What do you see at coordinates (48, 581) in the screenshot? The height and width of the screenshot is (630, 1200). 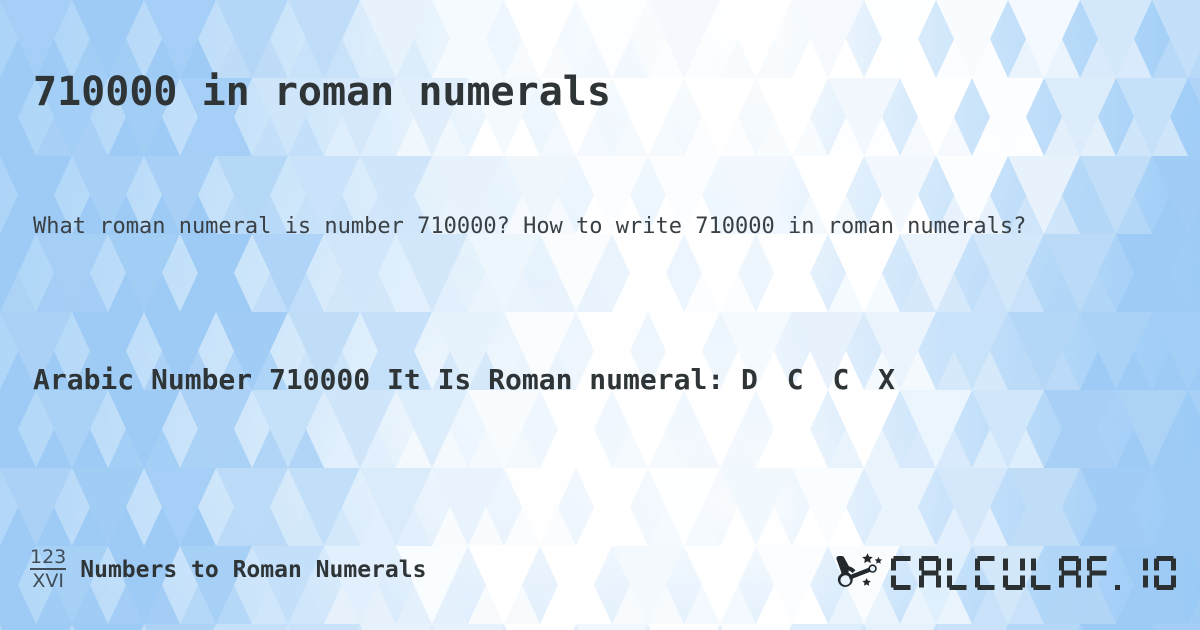 I see `logo-denominator: XVI` at bounding box center [48, 581].